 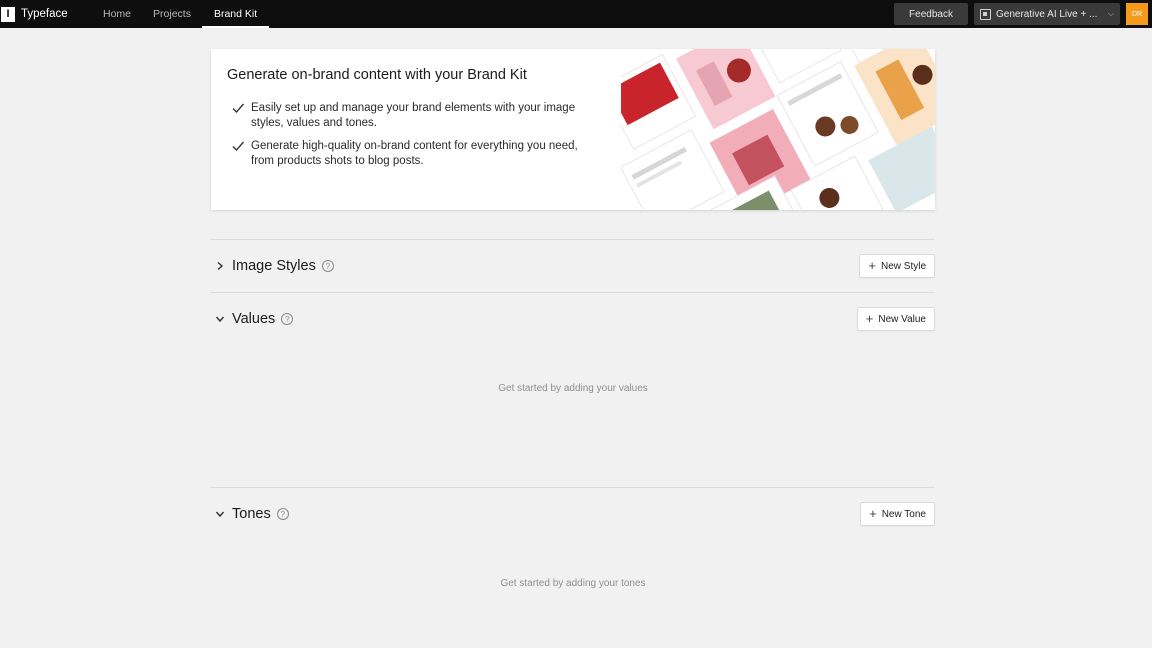 I want to click on nav-projects: Projects, so click(x=172, y=14).